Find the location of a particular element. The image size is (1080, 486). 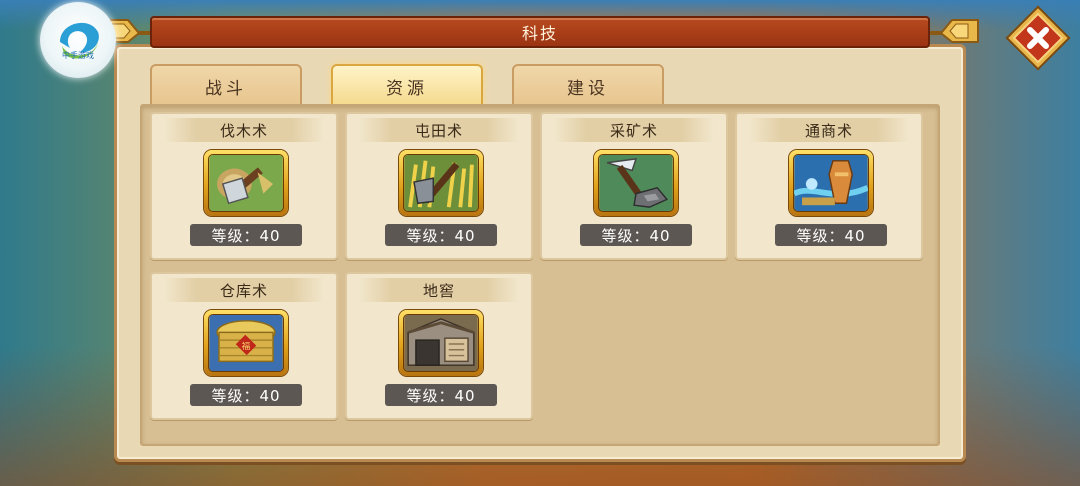

tech-card-farming: 屯田术 等级：40 is located at coordinates (439, 186).